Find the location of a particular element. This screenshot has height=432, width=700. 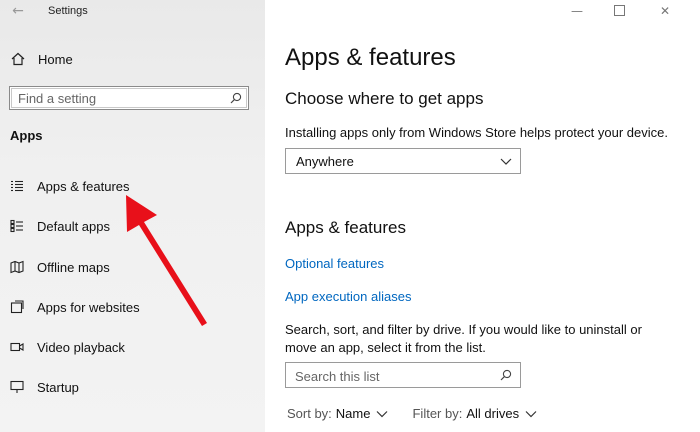

filter-label: Filter by: is located at coordinates (437, 413).